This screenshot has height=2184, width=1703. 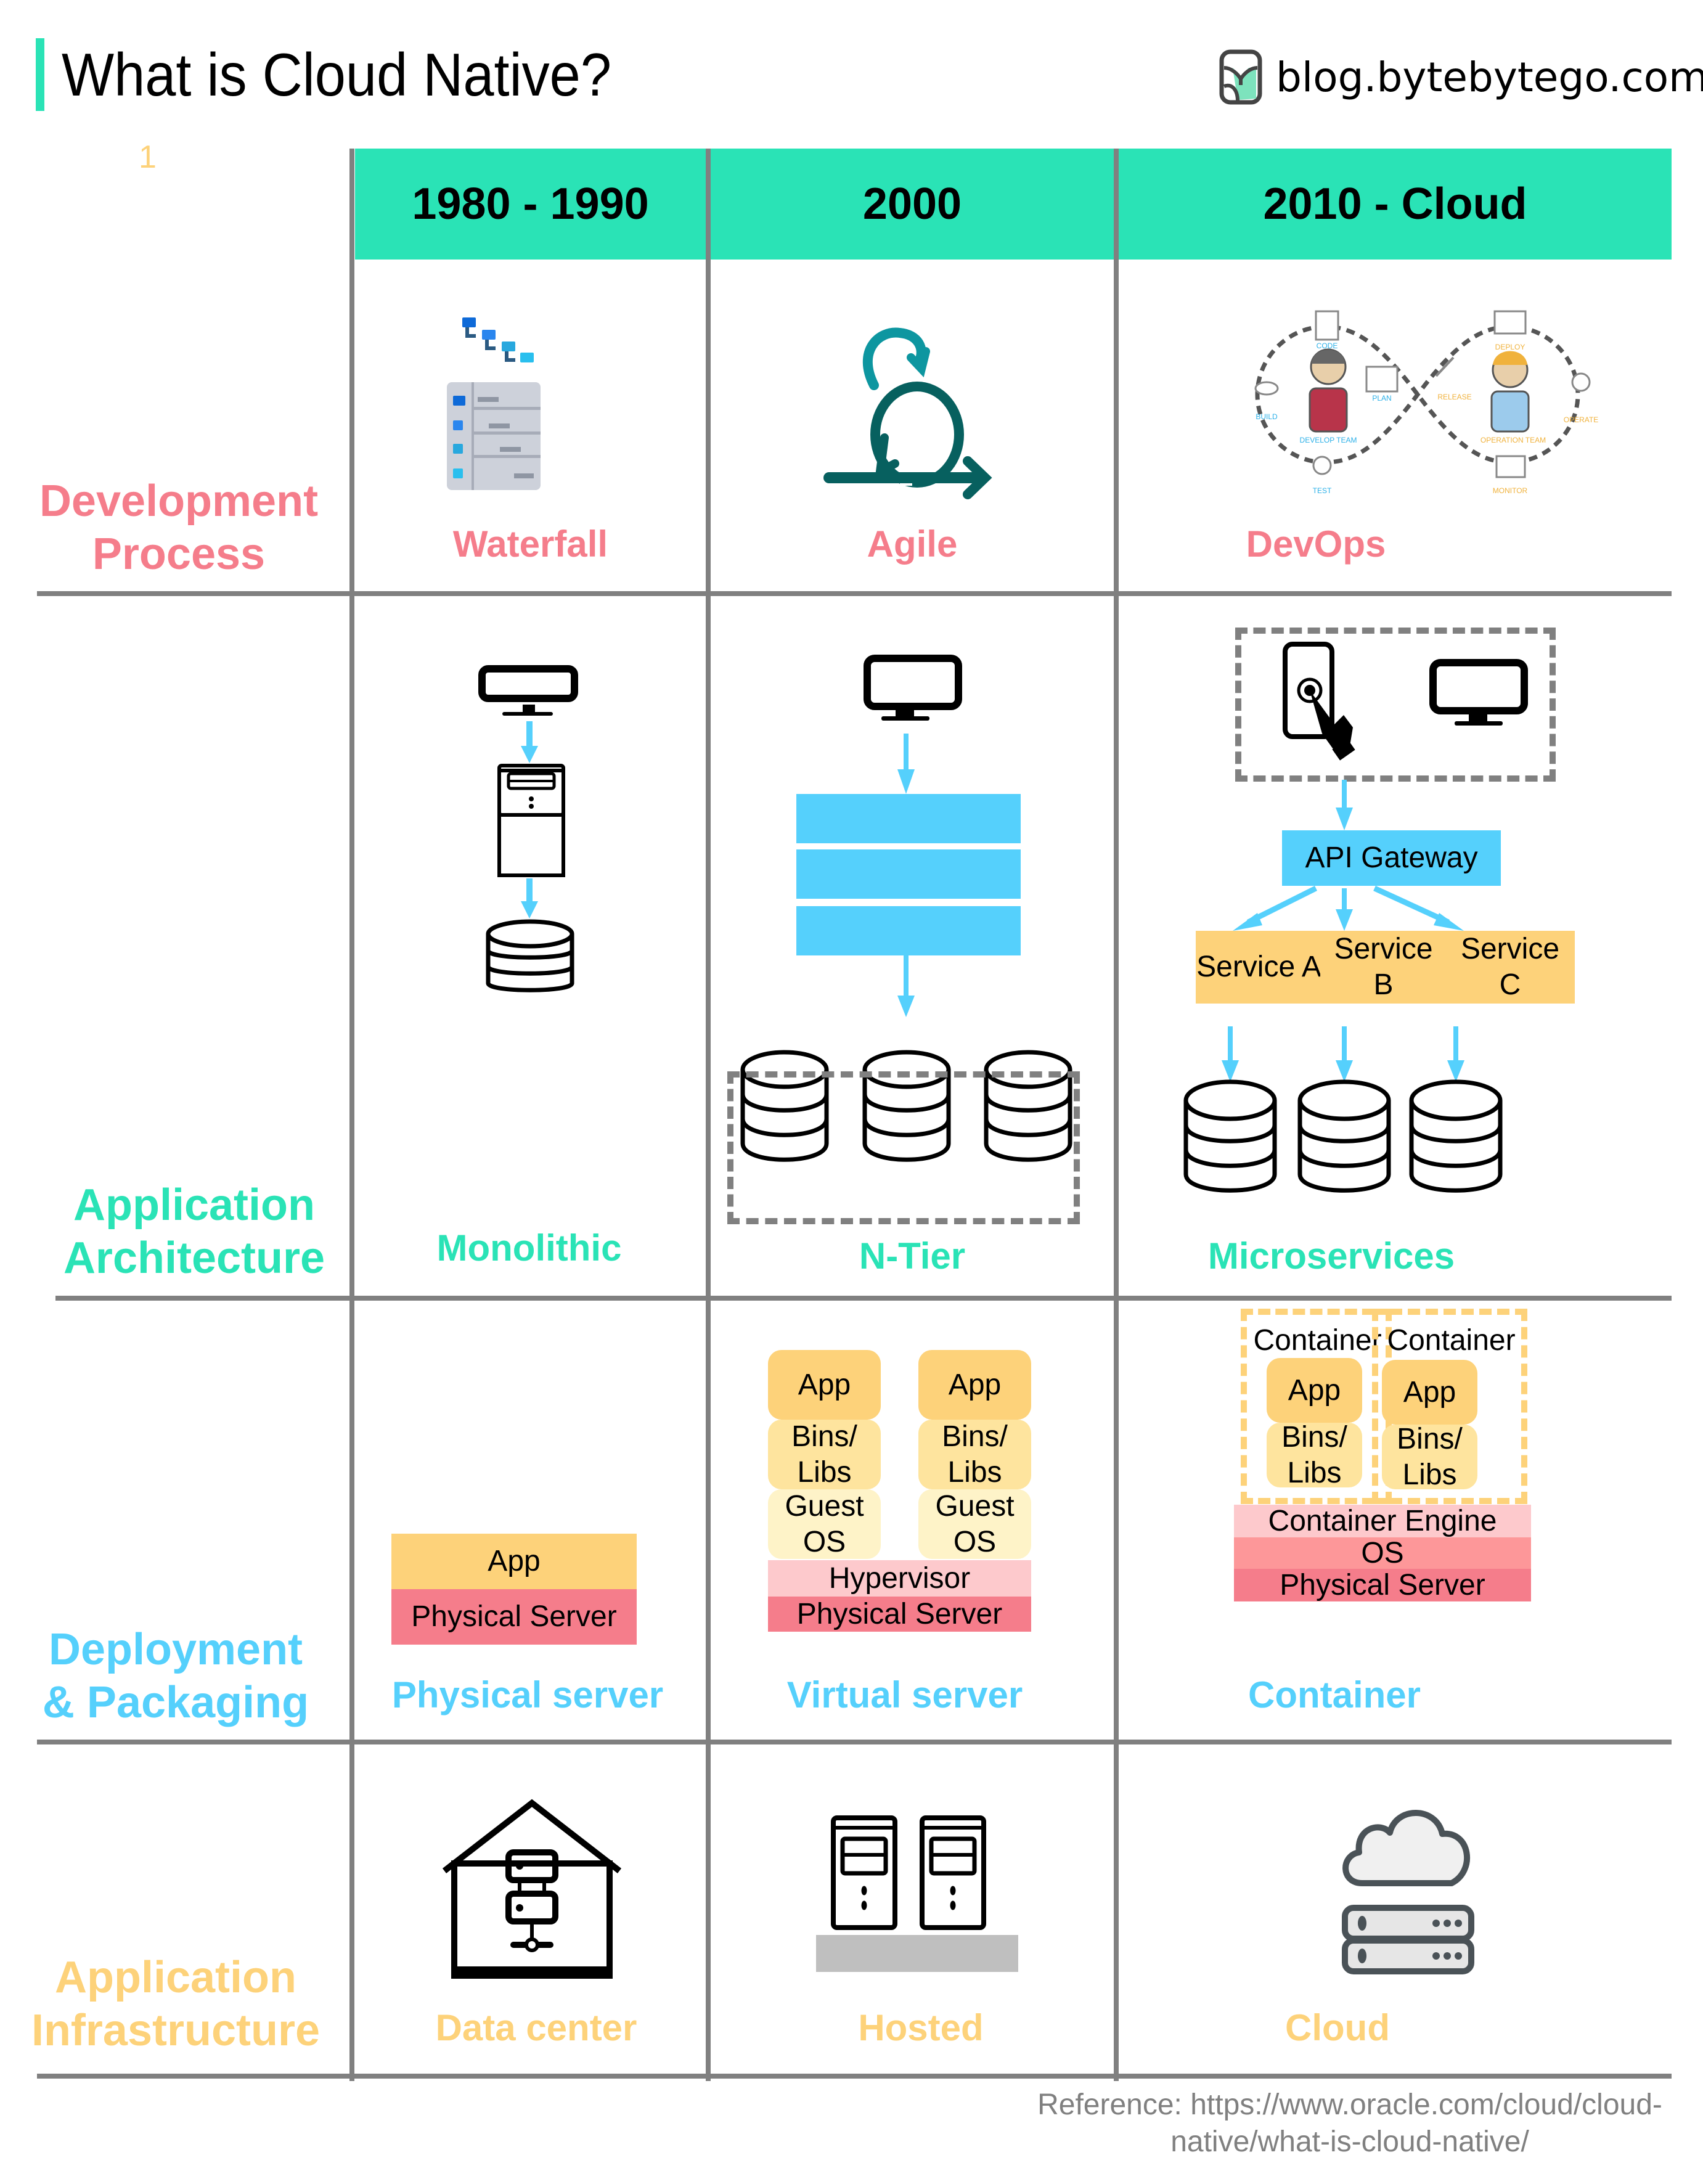 I want to click on row-label-infrastructure: Application Infrastructure, so click(x=175, y=2004).